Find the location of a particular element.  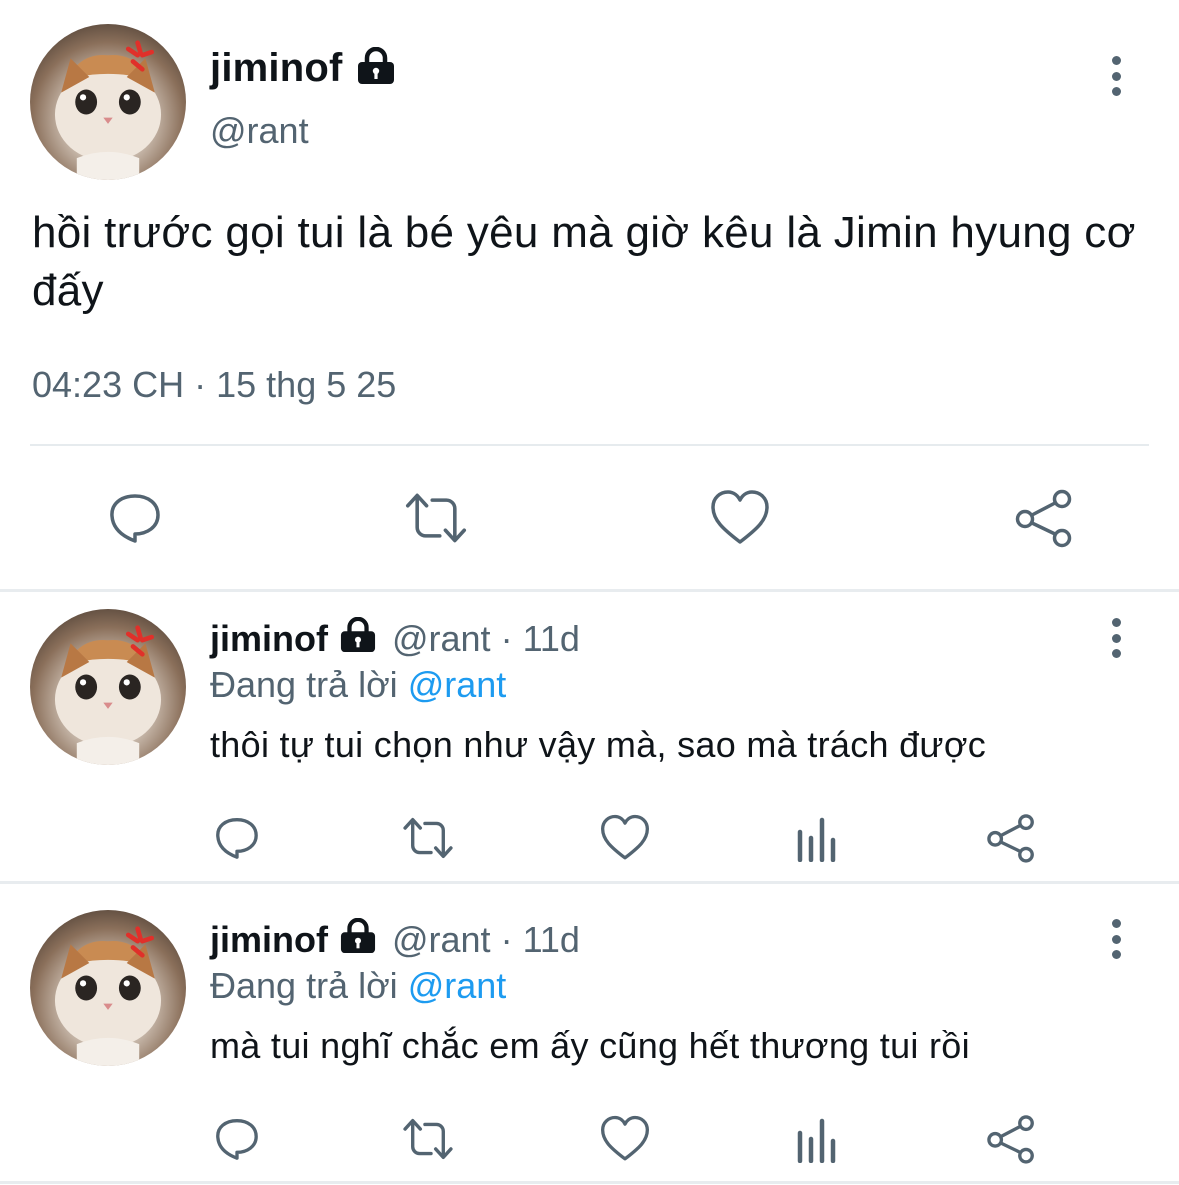

tweet-time: 04:23 CH is located at coordinates (108, 384).